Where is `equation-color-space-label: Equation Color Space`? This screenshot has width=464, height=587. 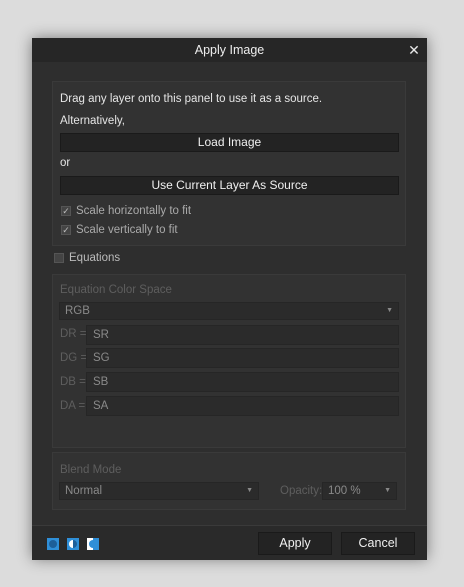 equation-color-space-label: Equation Color Space is located at coordinates (116, 290).